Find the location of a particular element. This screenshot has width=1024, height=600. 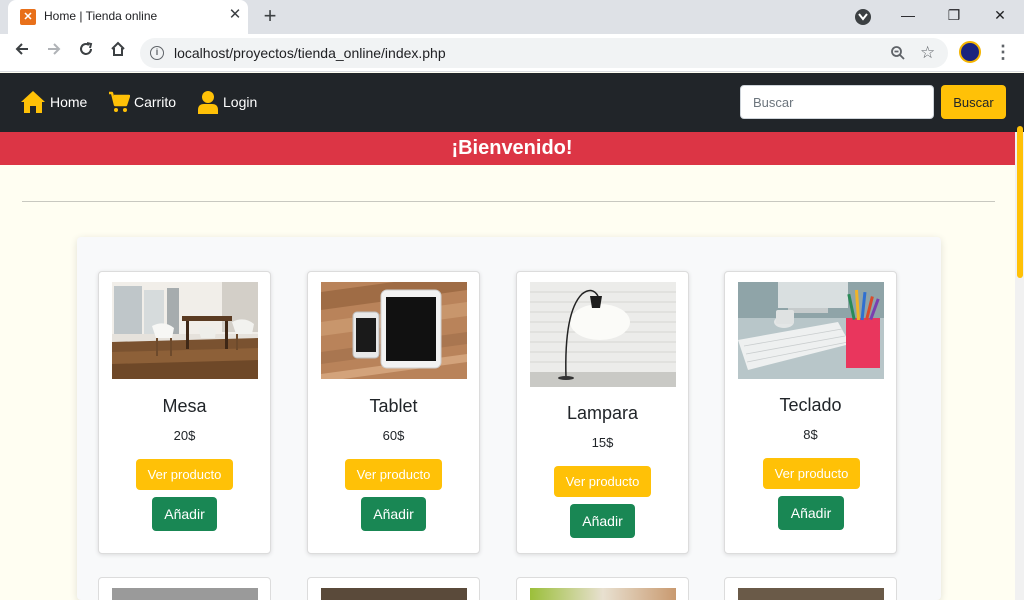

browser-tab: ✕ Home | Tienda online ✕ is located at coordinates (128, 17).